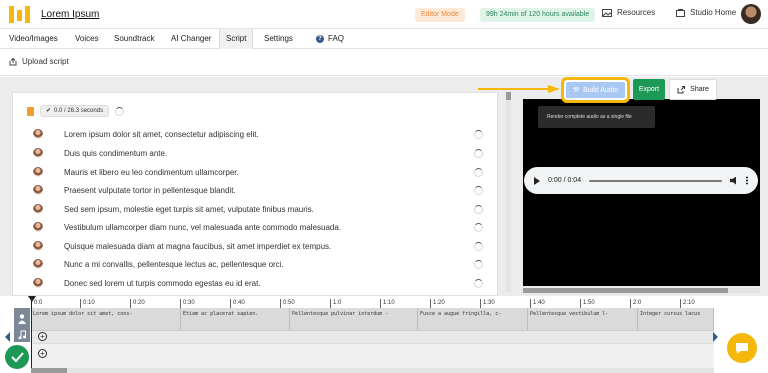 The width and height of the screenshot is (768, 373). What do you see at coordinates (7, 337) in the screenshot?
I see `scroll-left-icon` at bounding box center [7, 337].